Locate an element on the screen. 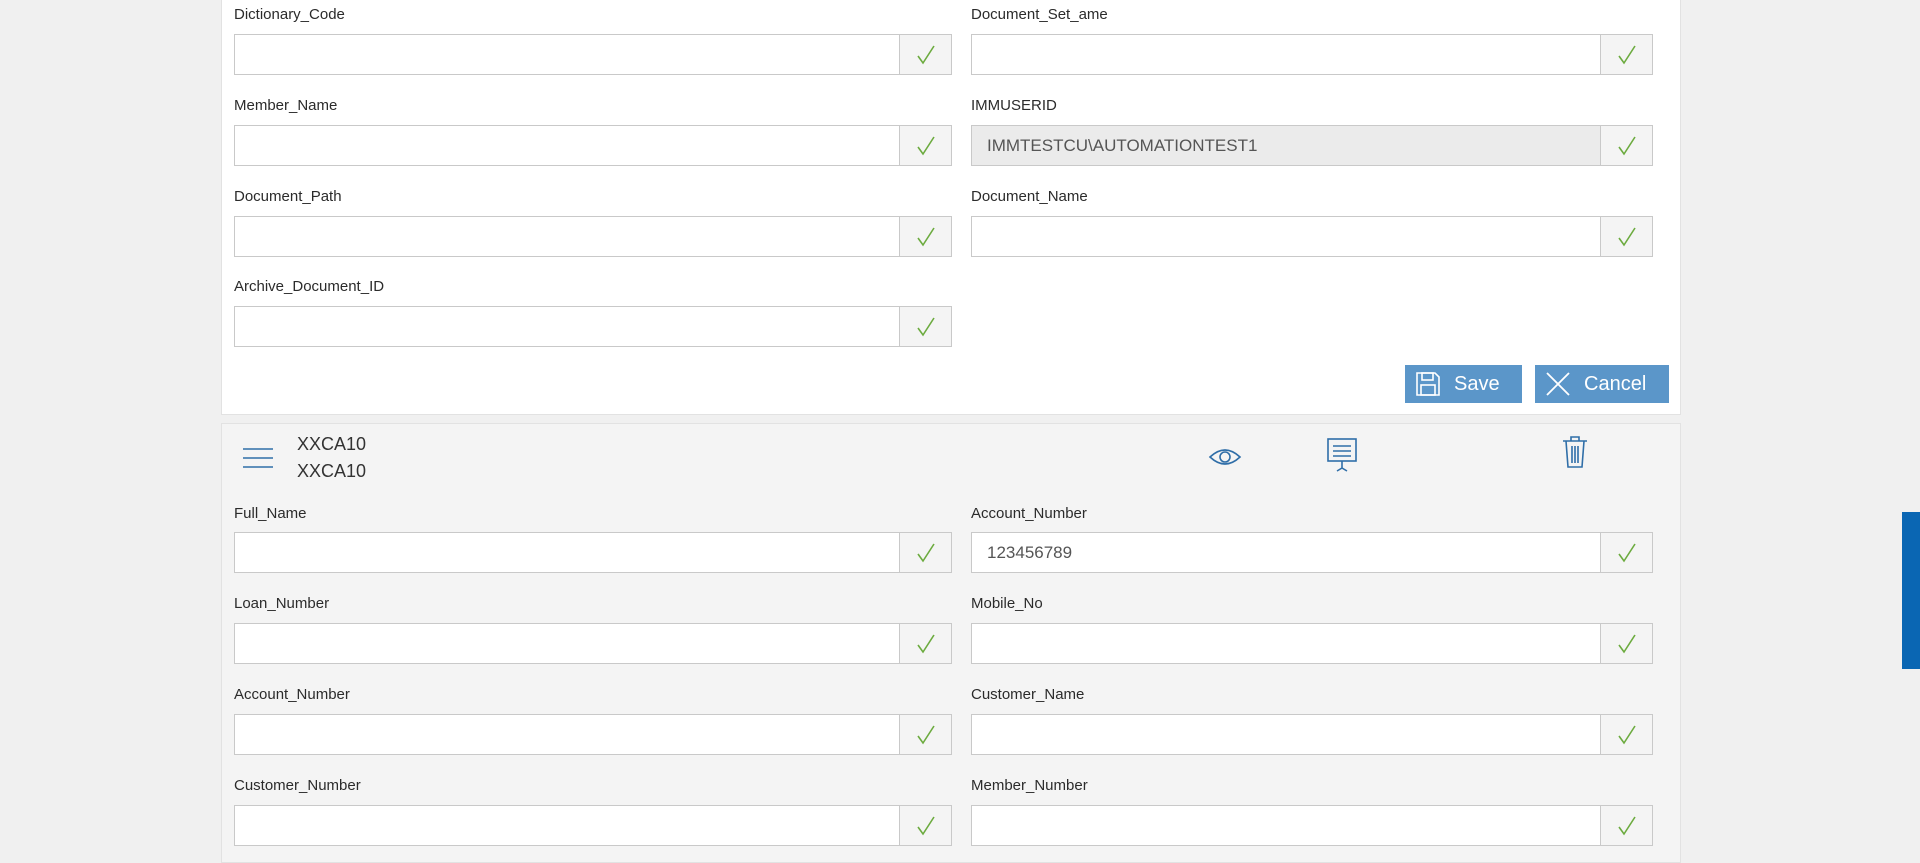 Image resolution: width=1920 pixels, height=863 pixels. loan-number-field is located at coordinates (593, 643).